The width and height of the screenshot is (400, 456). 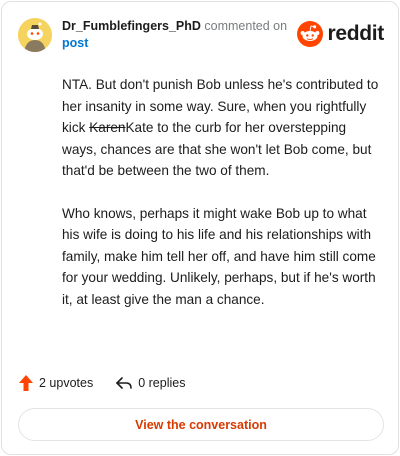 I want to click on strikethrough-text: Karen, so click(x=107, y=127).